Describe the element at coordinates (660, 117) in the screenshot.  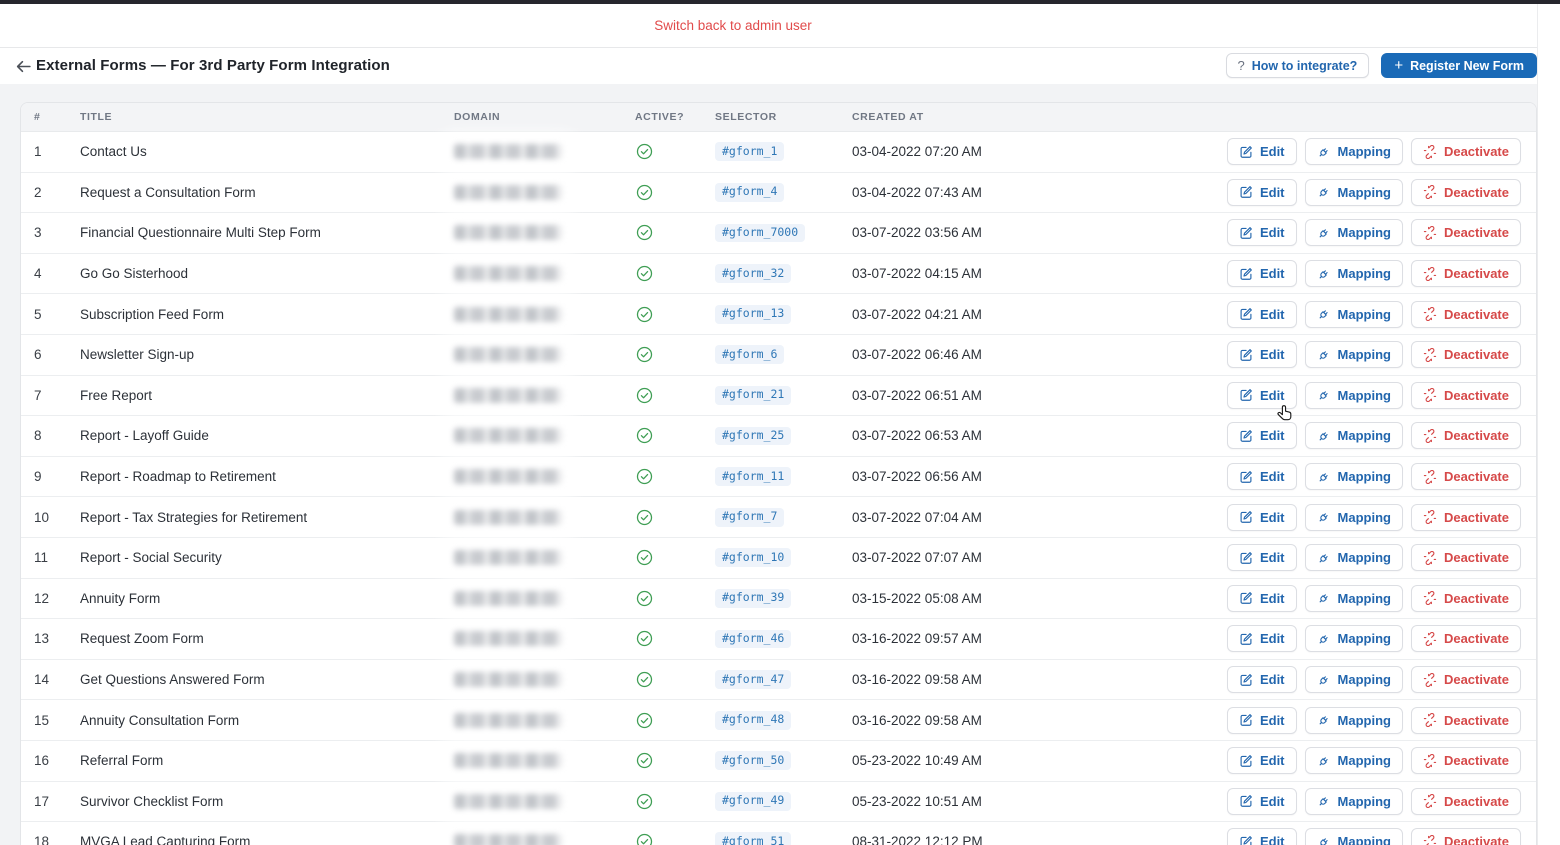
I see `col-header-active: ACTIVE?` at that location.